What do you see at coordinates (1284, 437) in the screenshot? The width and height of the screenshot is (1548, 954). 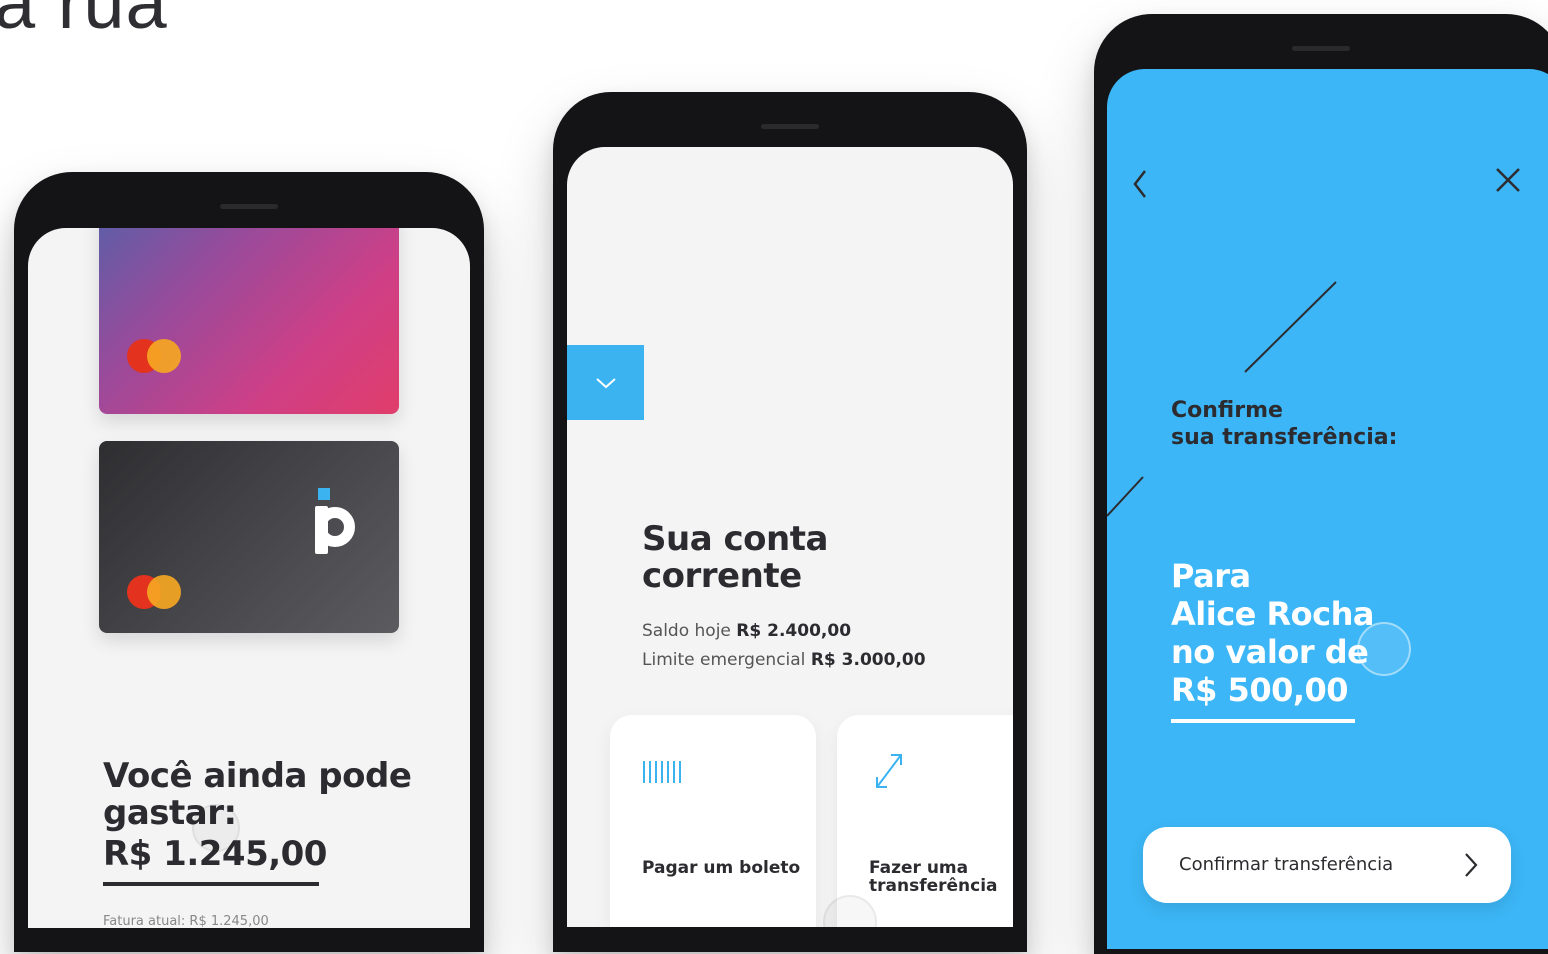 I see `confirm-title-line: sua transferência:` at bounding box center [1284, 437].